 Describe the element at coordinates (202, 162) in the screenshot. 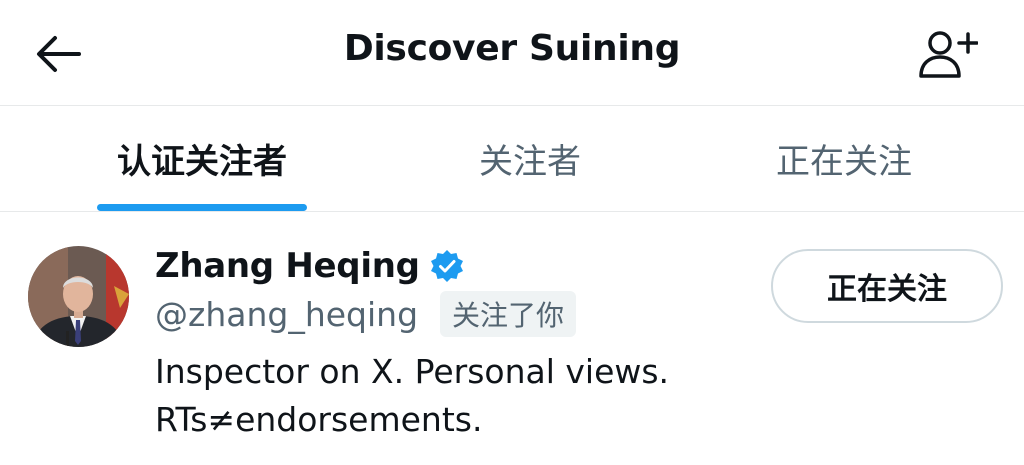

I see `tab-label: 认证关注者` at that location.